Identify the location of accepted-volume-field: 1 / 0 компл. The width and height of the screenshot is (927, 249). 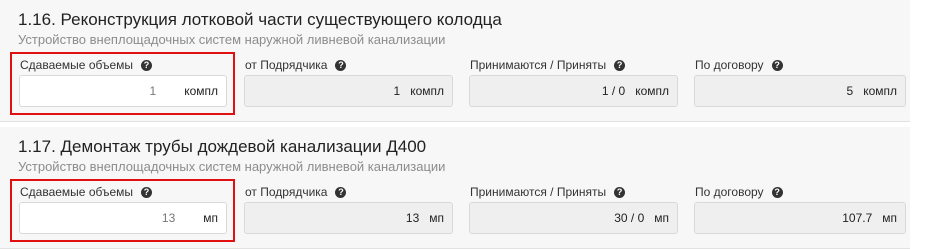
(573, 91).